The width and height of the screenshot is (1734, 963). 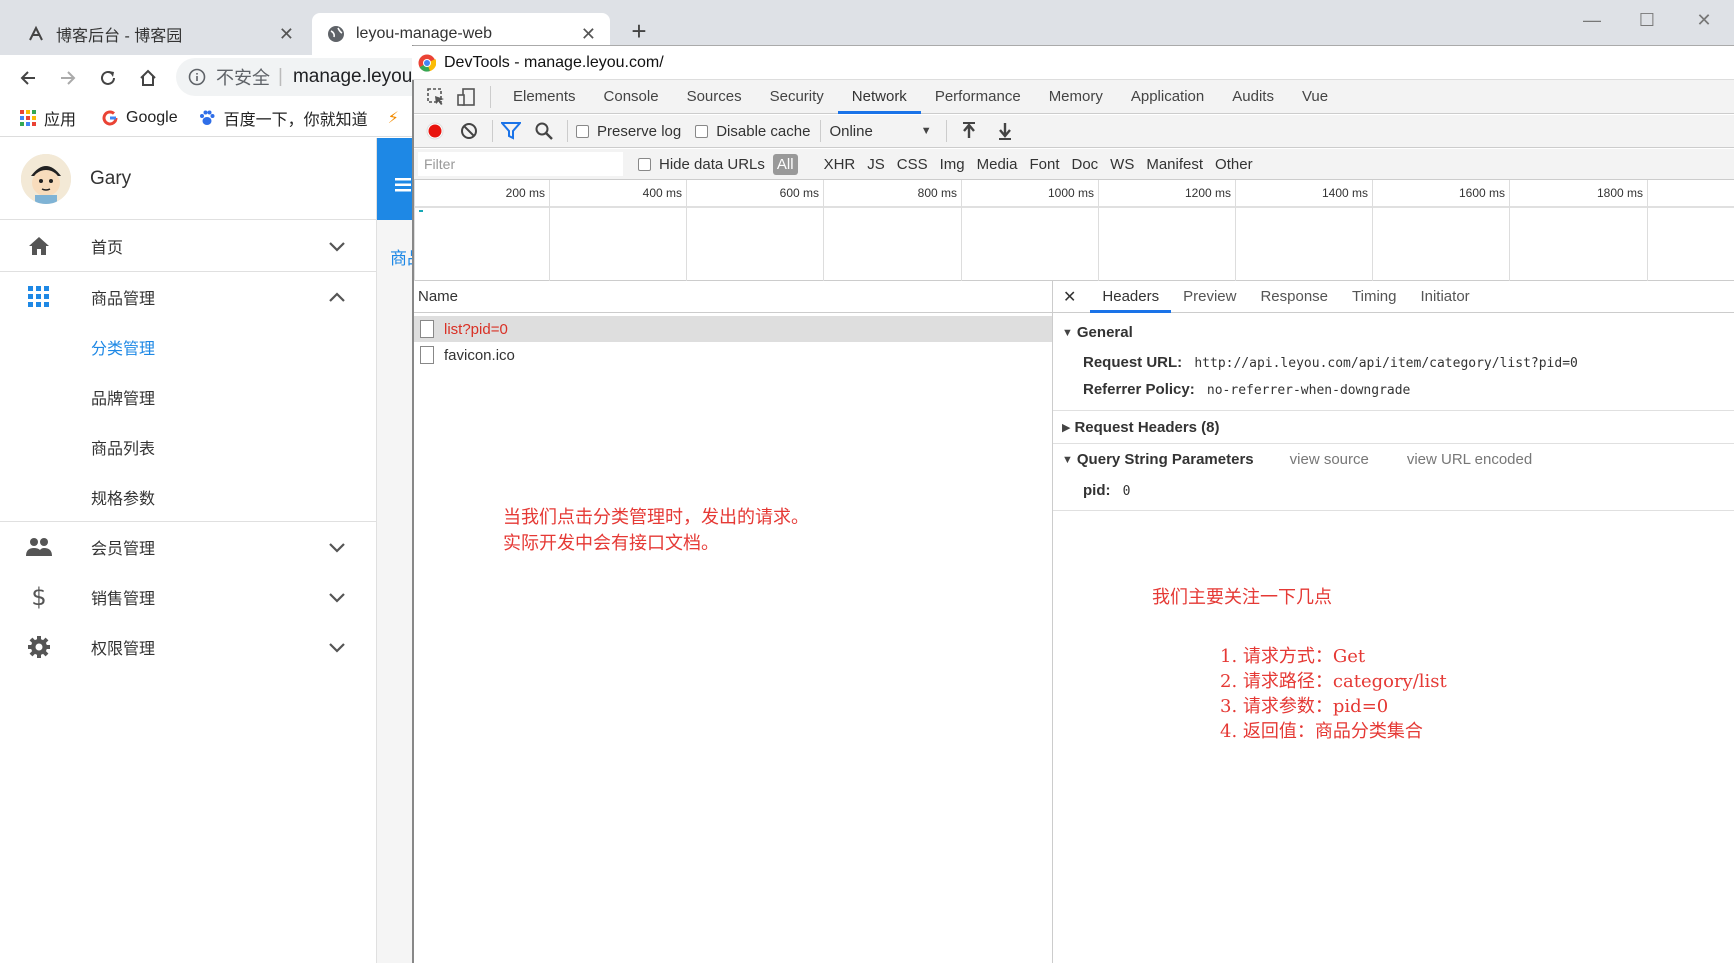 What do you see at coordinates (481, 230) in the screenshot?
I see `timeline-tick: 200 ms` at bounding box center [481, 230].